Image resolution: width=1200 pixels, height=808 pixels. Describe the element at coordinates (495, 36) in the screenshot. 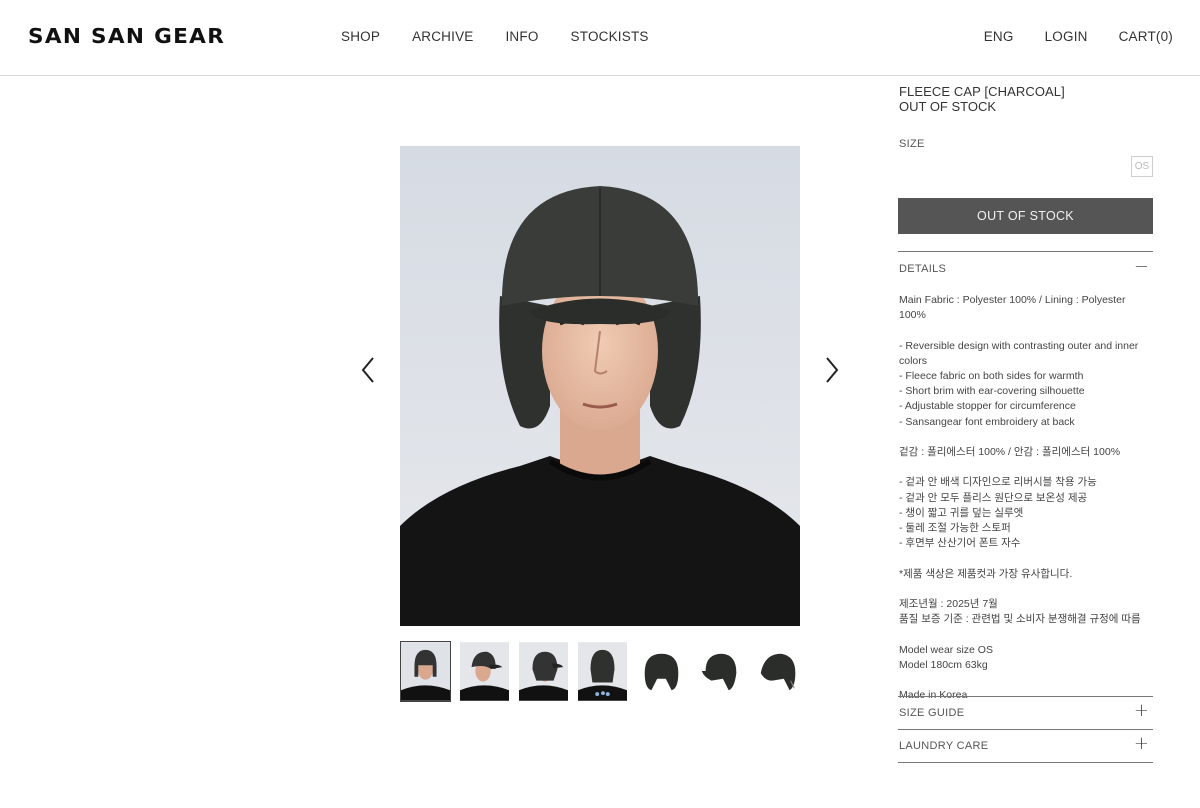

I see `main-nav: SHOP ARCHIVE INFO STOCKISTS` at that location.